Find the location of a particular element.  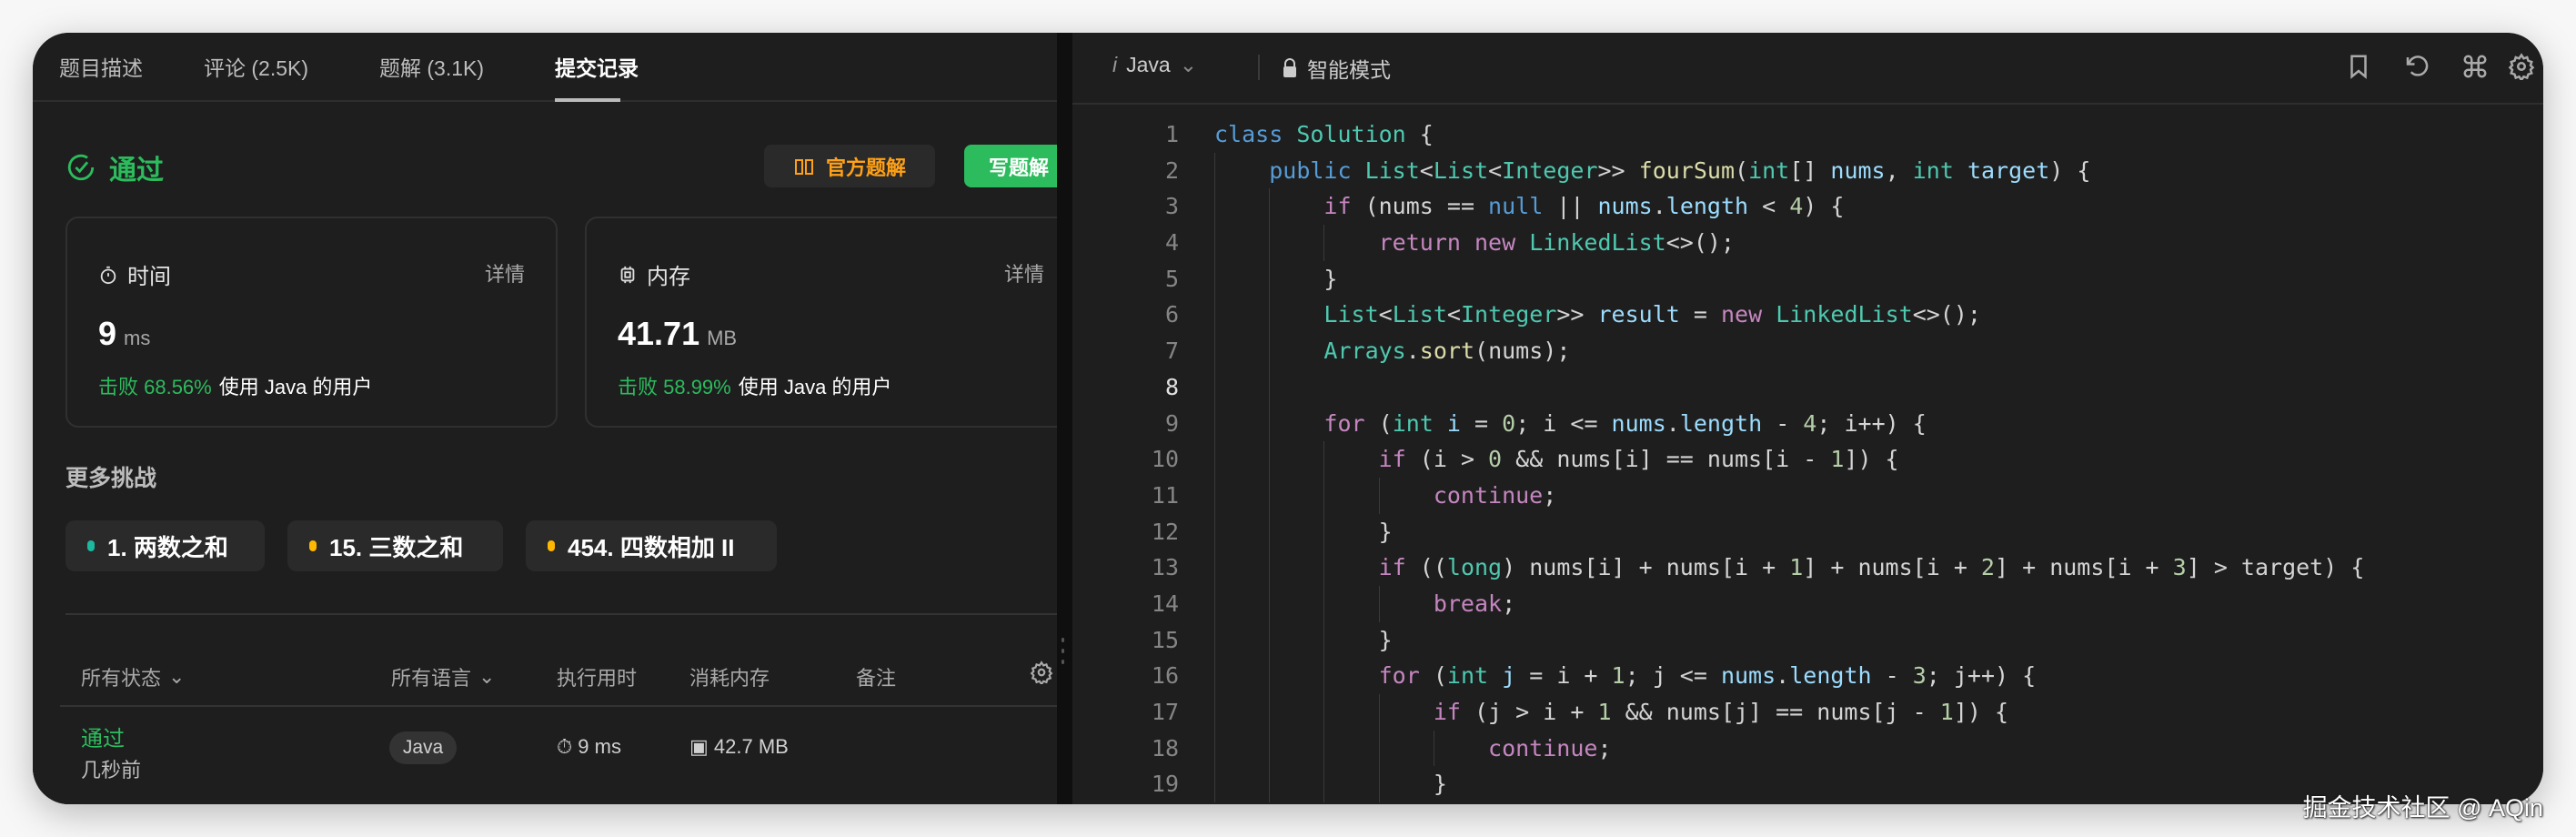

chip-icon is located at coordinates (627, 275).